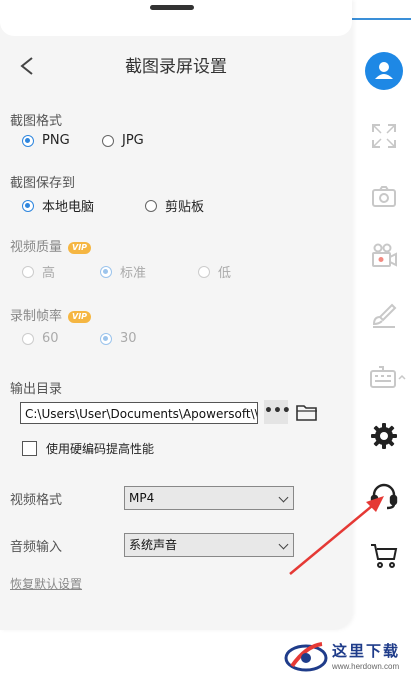 The width and height of the screenshot is (411, 678). What do you see at coordinates (277, 412) in the screenshot?
I see `browse-more-button: •••` at bounding box center [277, 412].